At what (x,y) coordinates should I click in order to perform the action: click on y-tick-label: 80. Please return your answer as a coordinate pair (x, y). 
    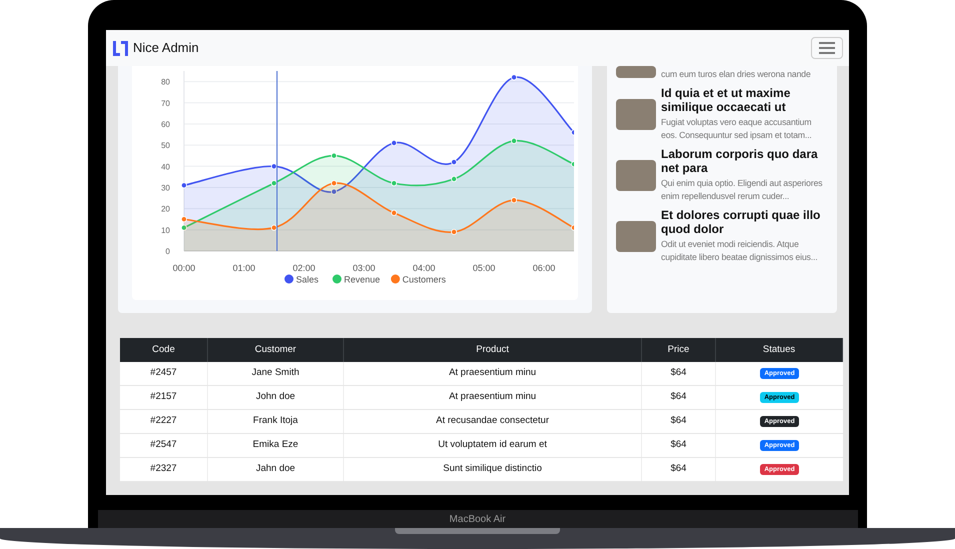
    Looking at the image, I should click on (165, 82).